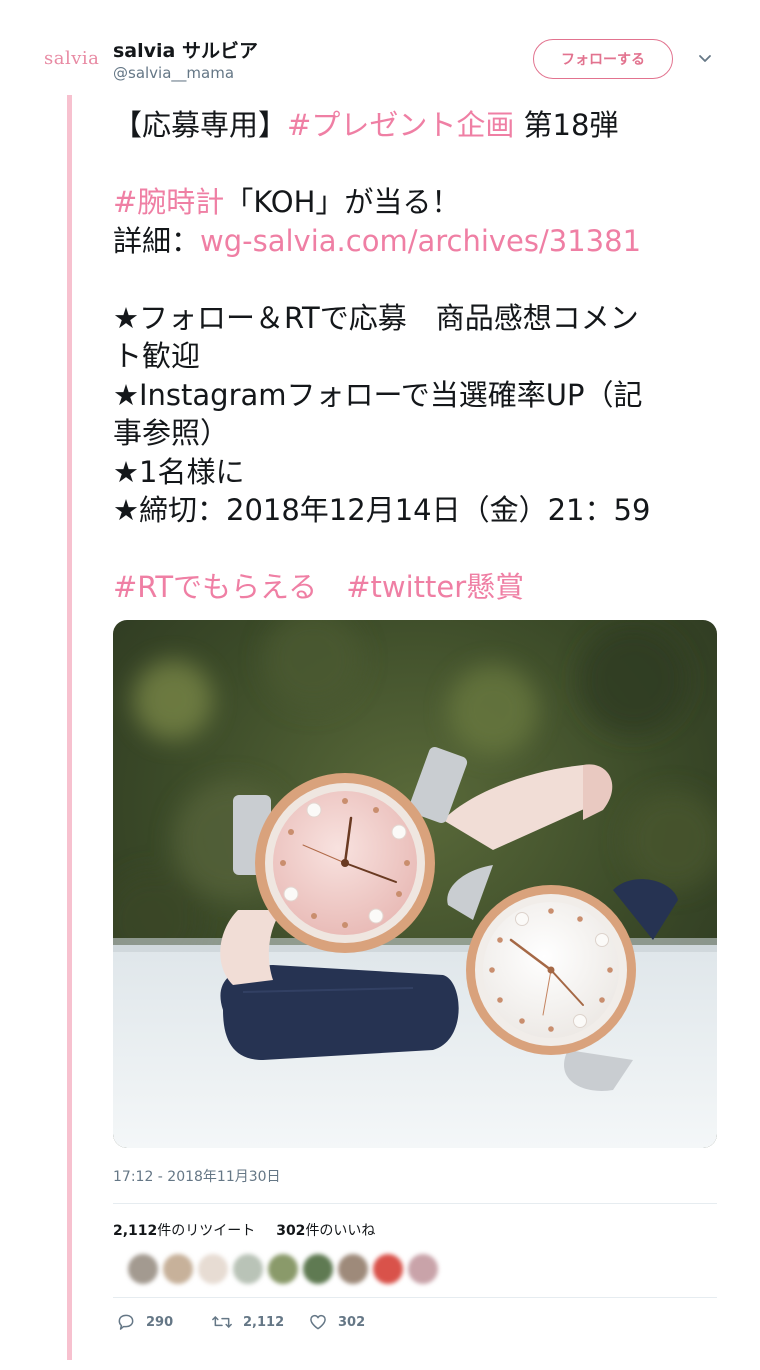 The width and height of the screenshot is (760, 1370). What do you see at coordinates (144, 1322) in the screenshot?
I see `reply-button: 290` at bounding box center [144, 1322].